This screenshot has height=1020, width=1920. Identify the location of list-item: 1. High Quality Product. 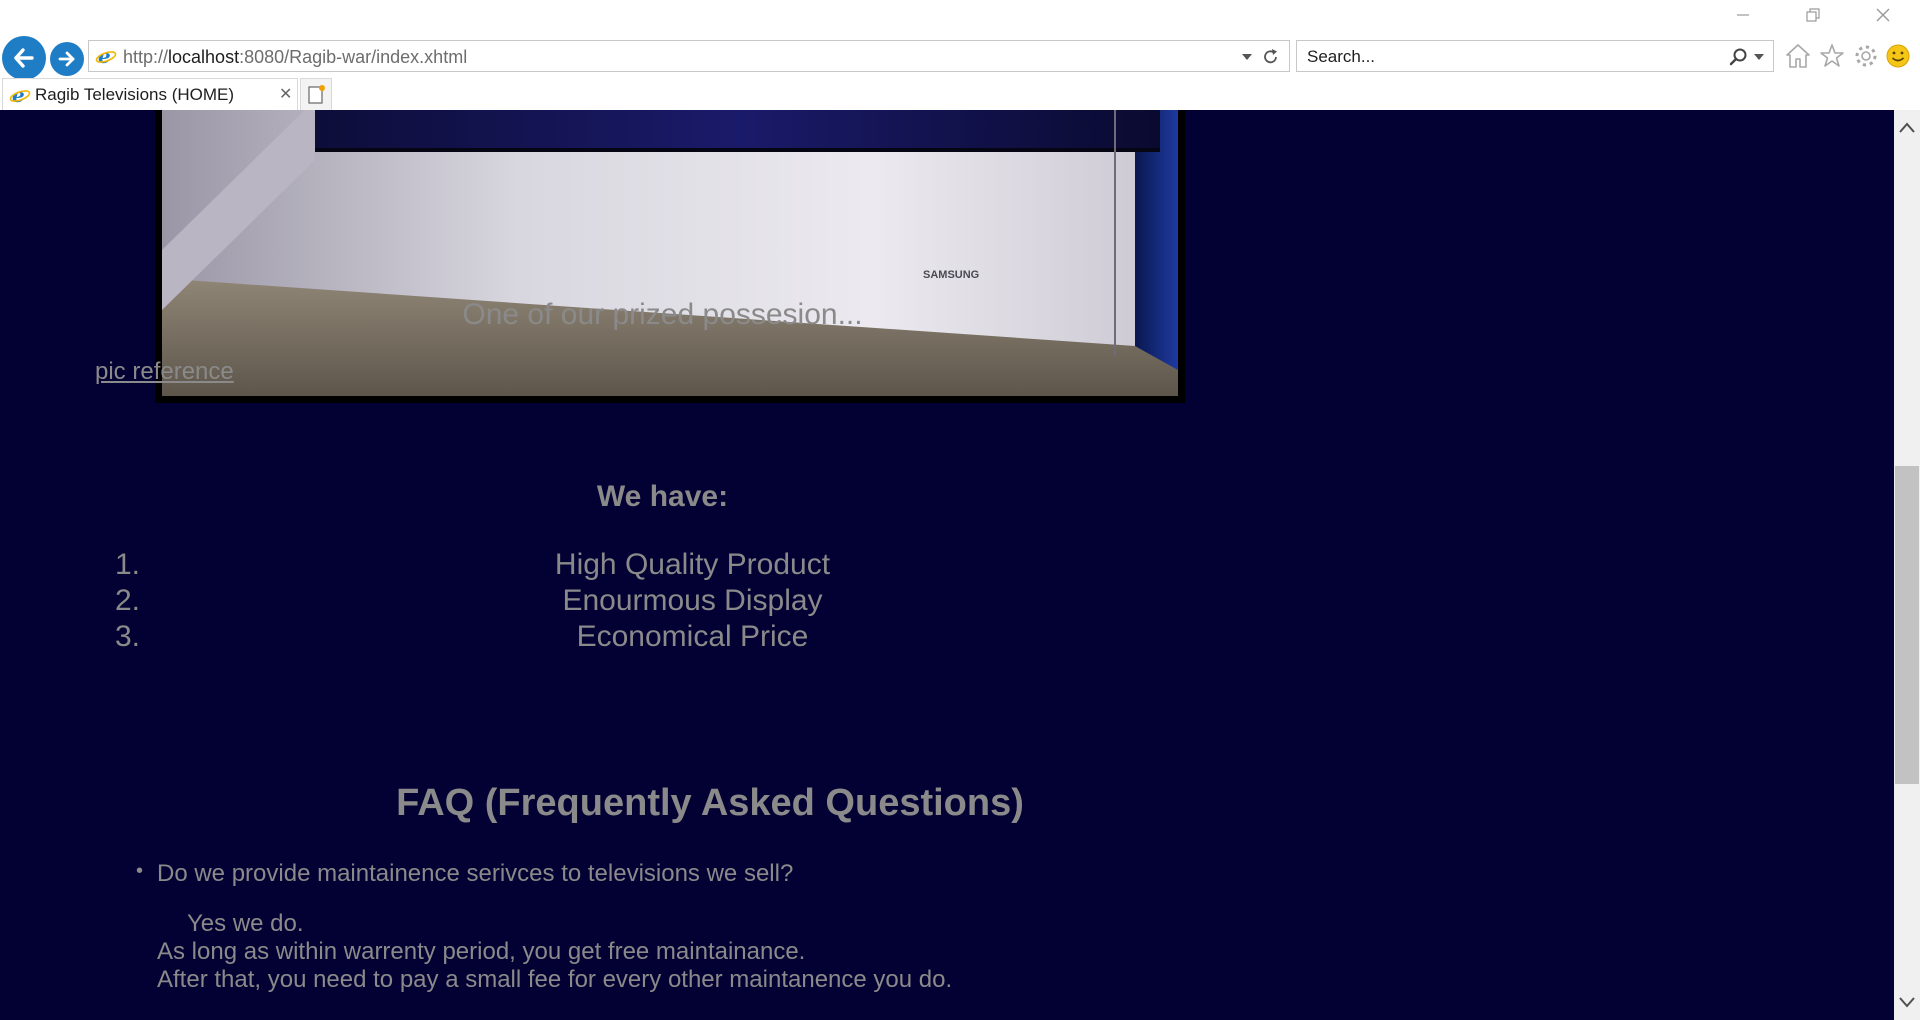
(700, 565).